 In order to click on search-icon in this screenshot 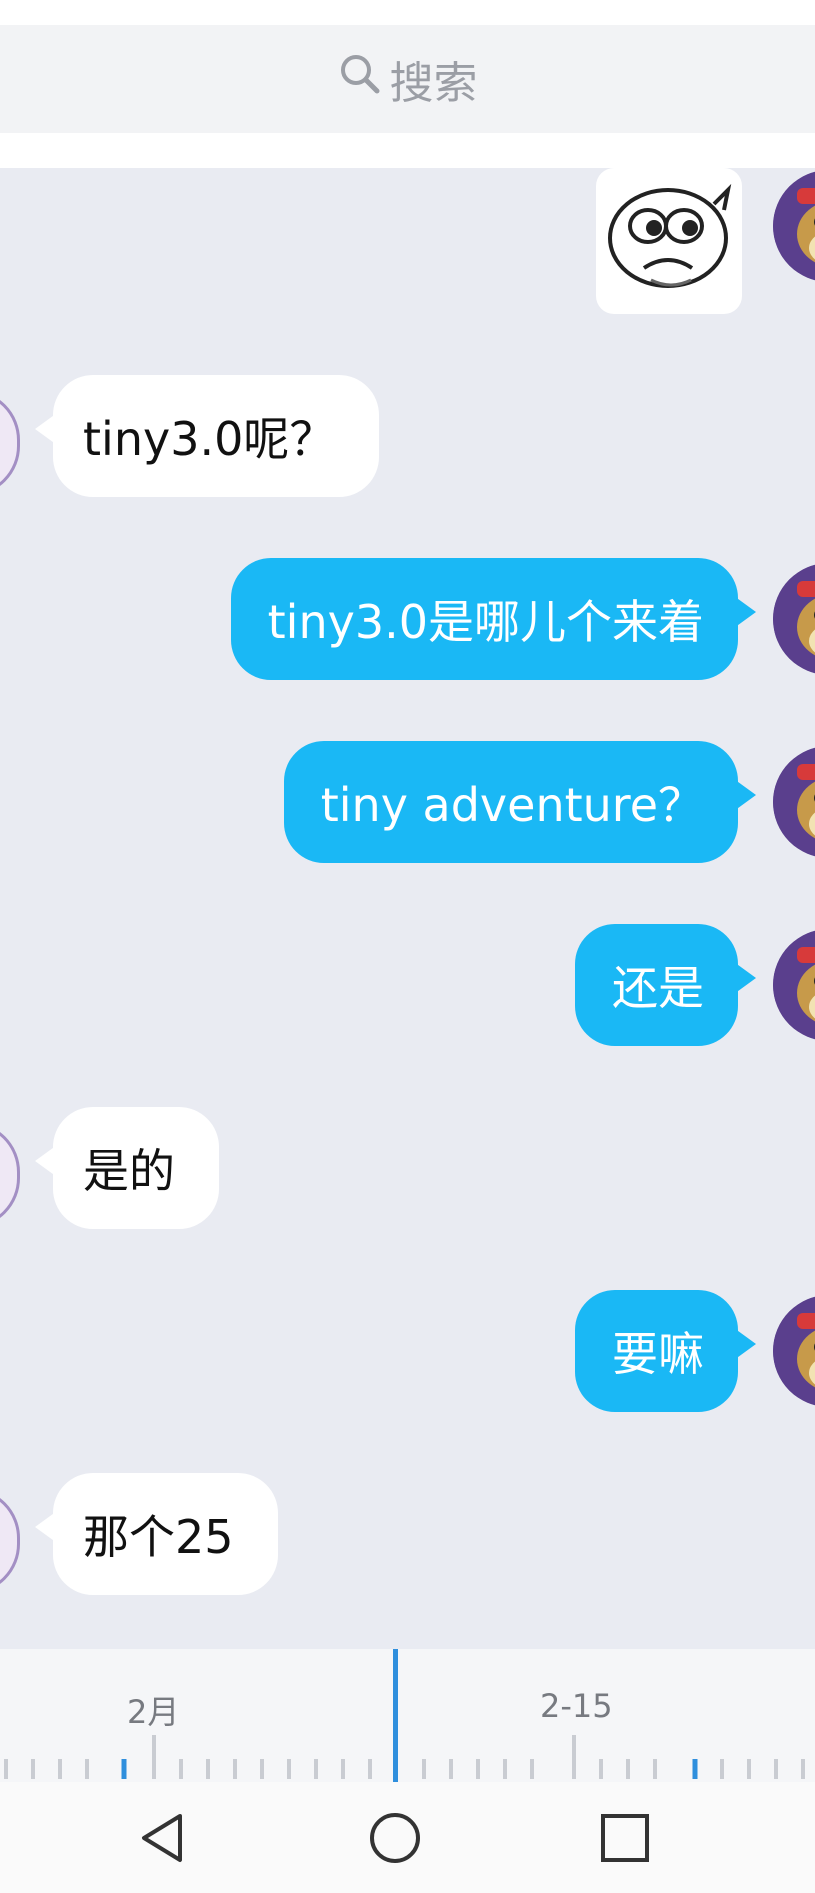, I will do `click(360, 79)`.